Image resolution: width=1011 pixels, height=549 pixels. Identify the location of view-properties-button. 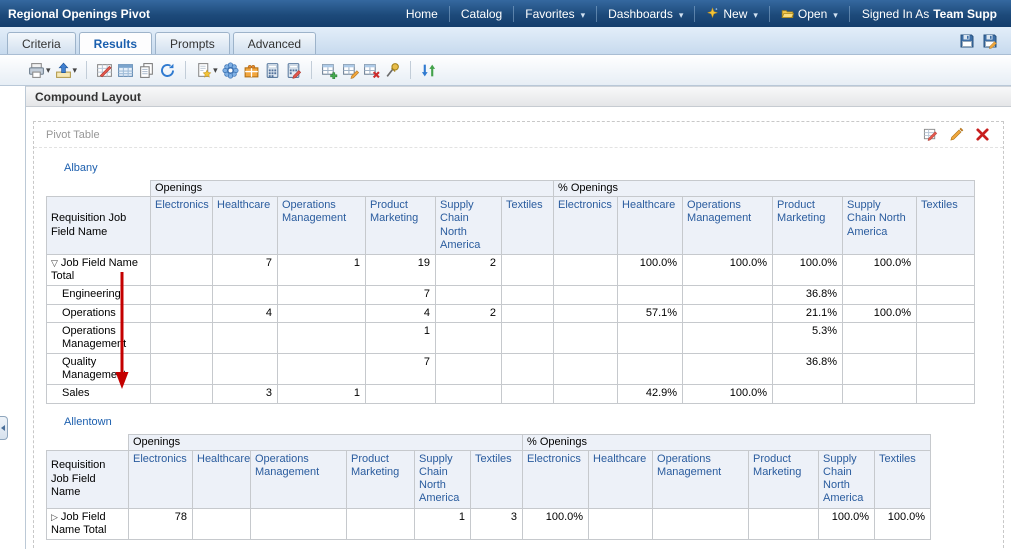
(930, 134).